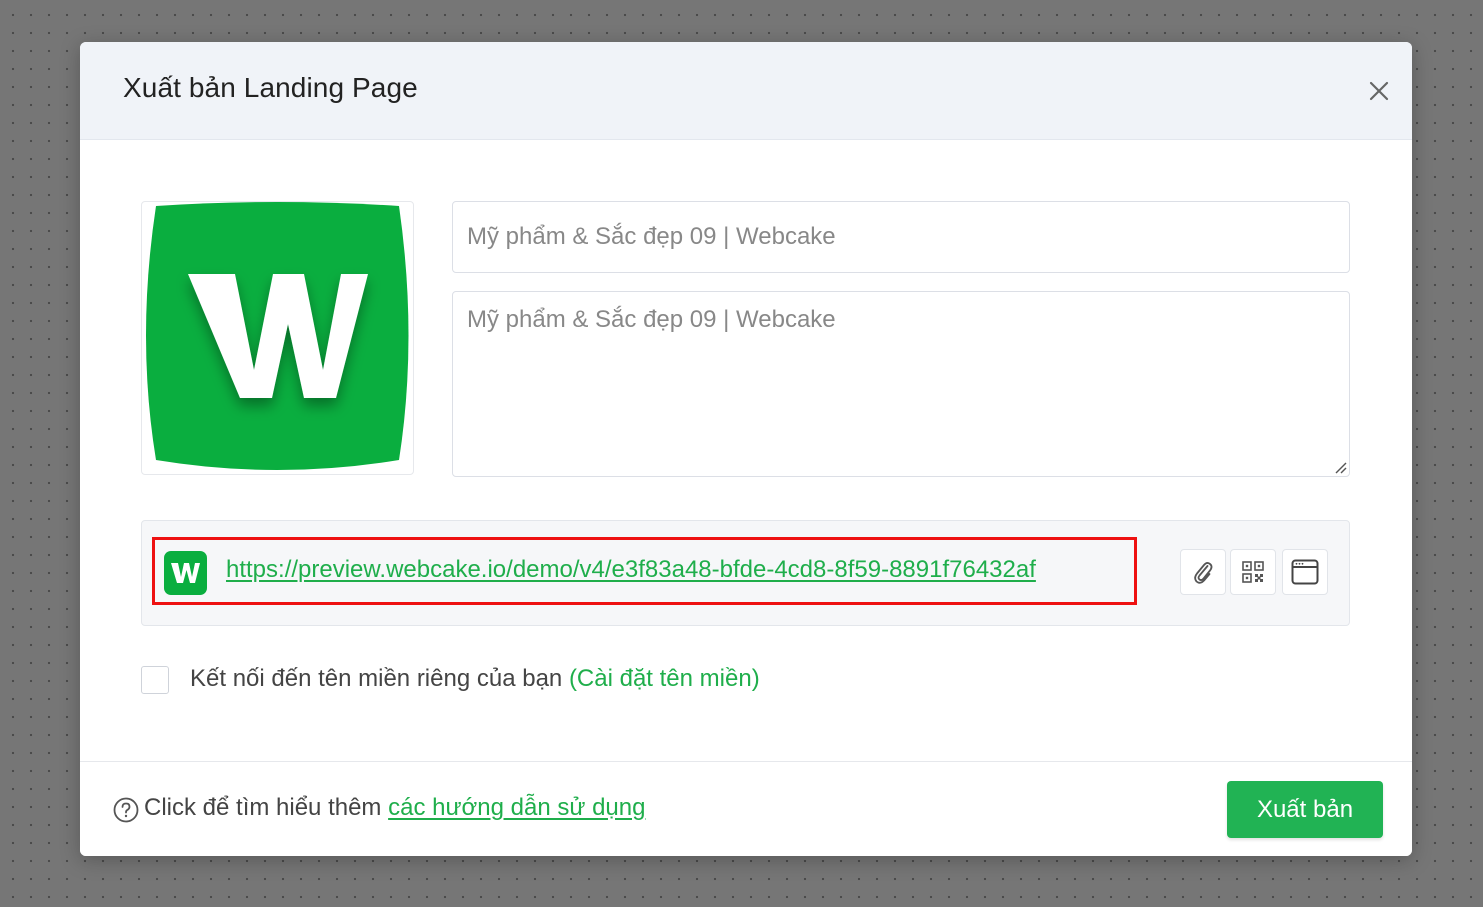 This screenshot has height=907, width=1483. I want to click on browser-window-icon, so click(1305, 572).